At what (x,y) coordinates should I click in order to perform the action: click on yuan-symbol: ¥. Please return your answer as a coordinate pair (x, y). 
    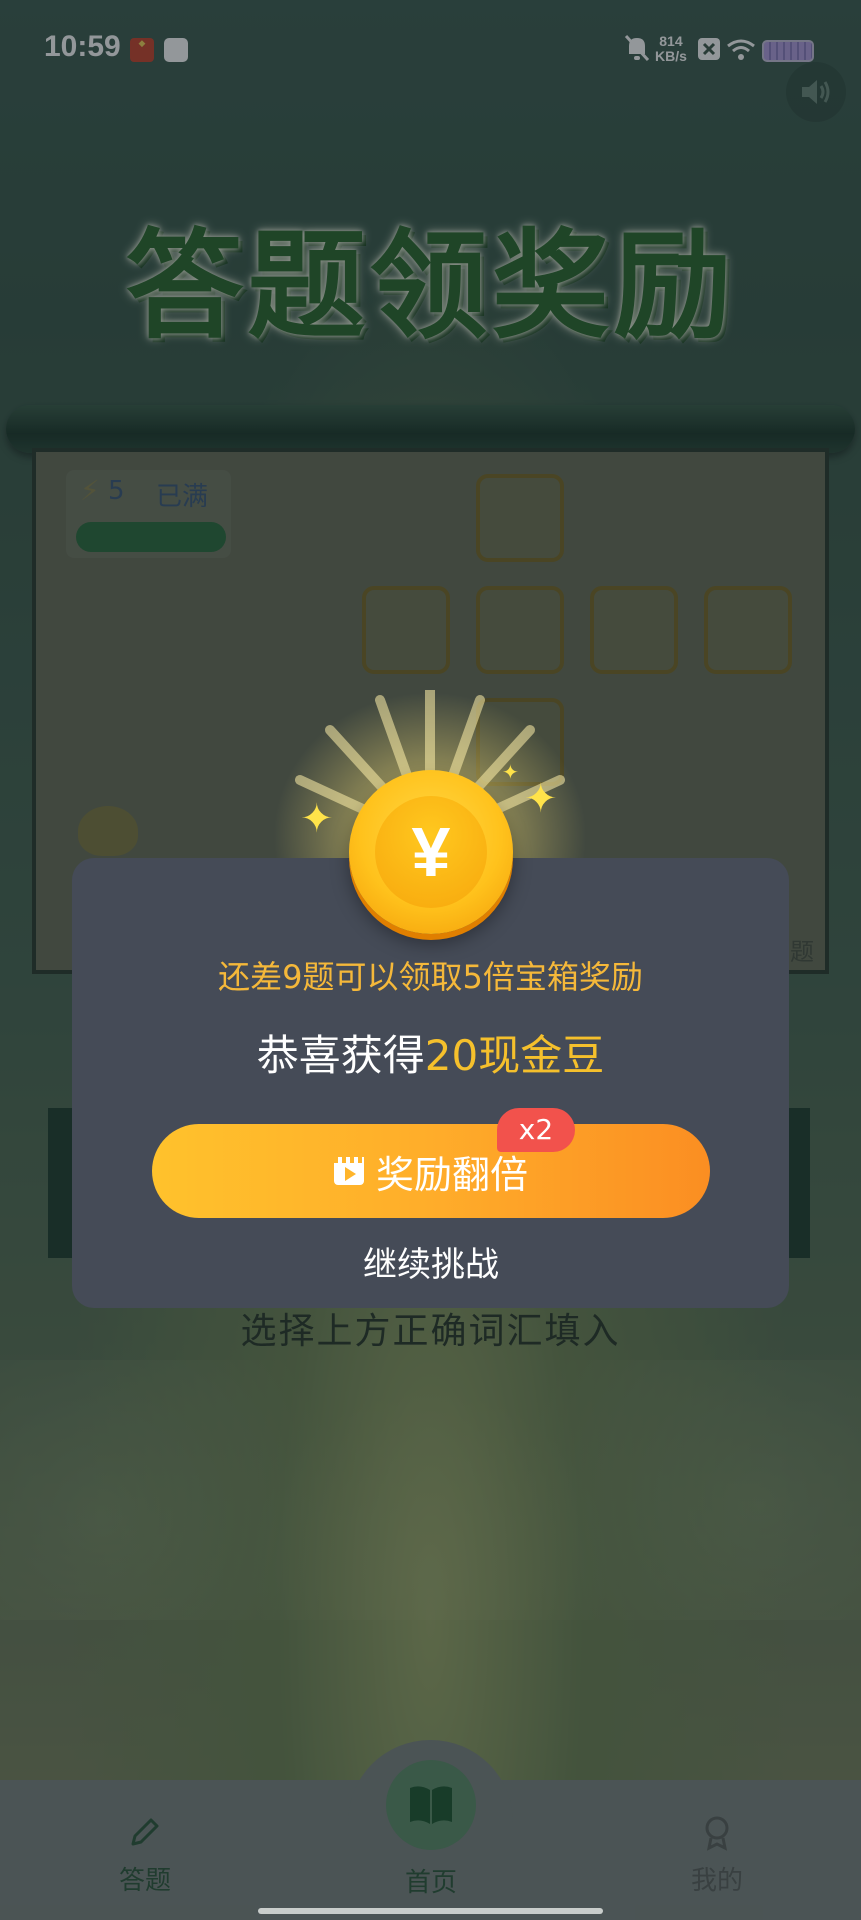
    Looking at the image, I should click on (431, 852).